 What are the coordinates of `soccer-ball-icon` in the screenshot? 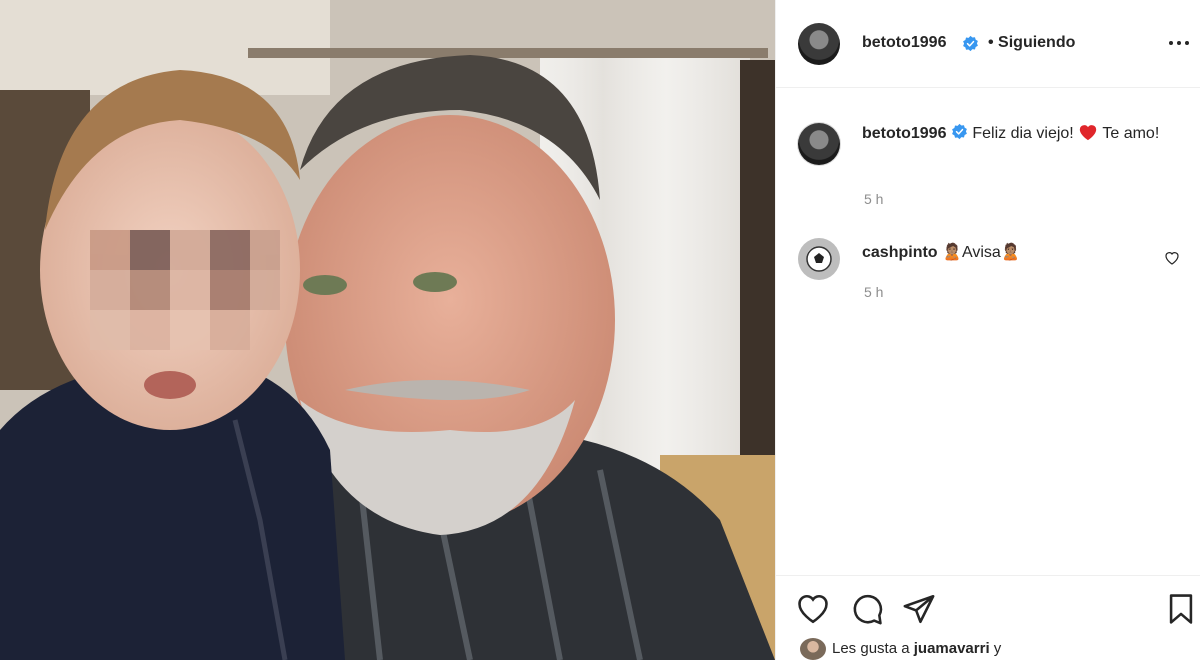 It's located at (819, 259).